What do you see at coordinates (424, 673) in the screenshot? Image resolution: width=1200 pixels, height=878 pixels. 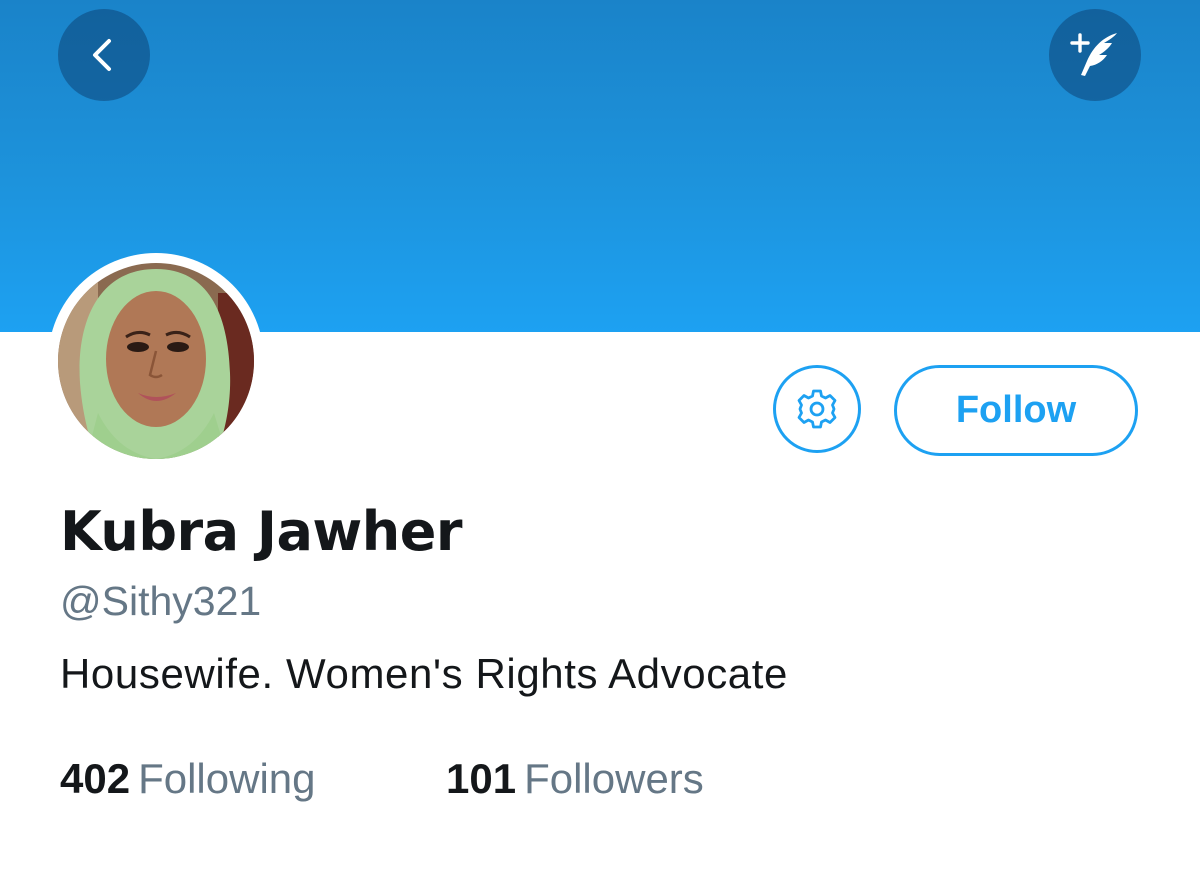 I see `profile-bio: Housewife. Women's Rights Advocate` at bounding box center [424, 673].